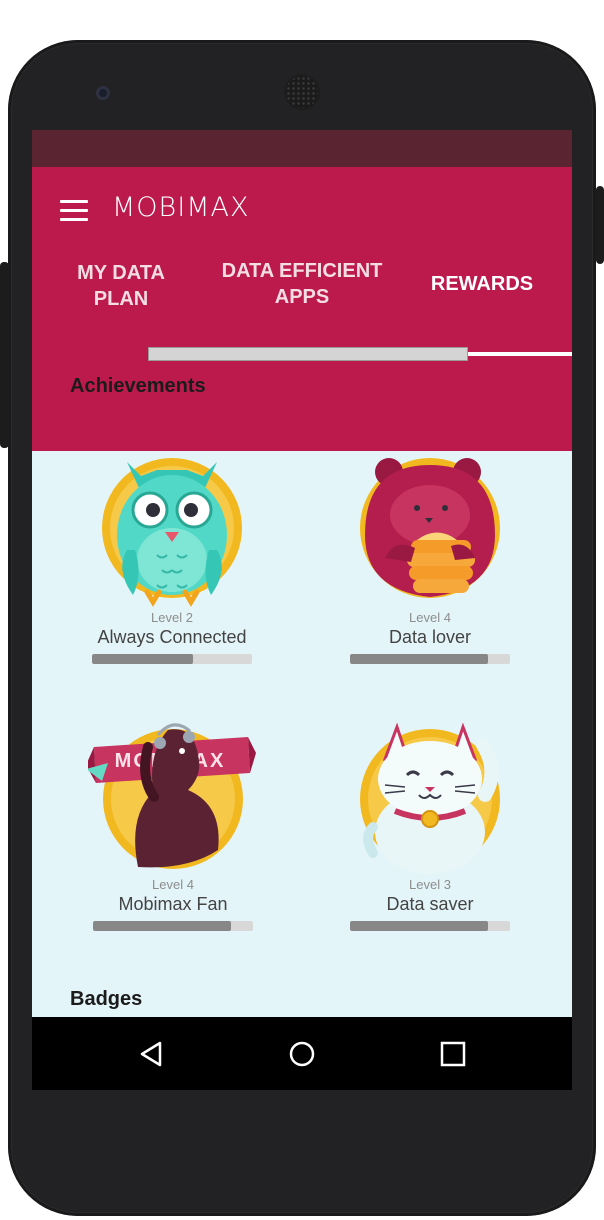  Describe the element at coordinates (173, 904) in the screenshot. I see `achievement-name: Mobimax Fan` at that location.